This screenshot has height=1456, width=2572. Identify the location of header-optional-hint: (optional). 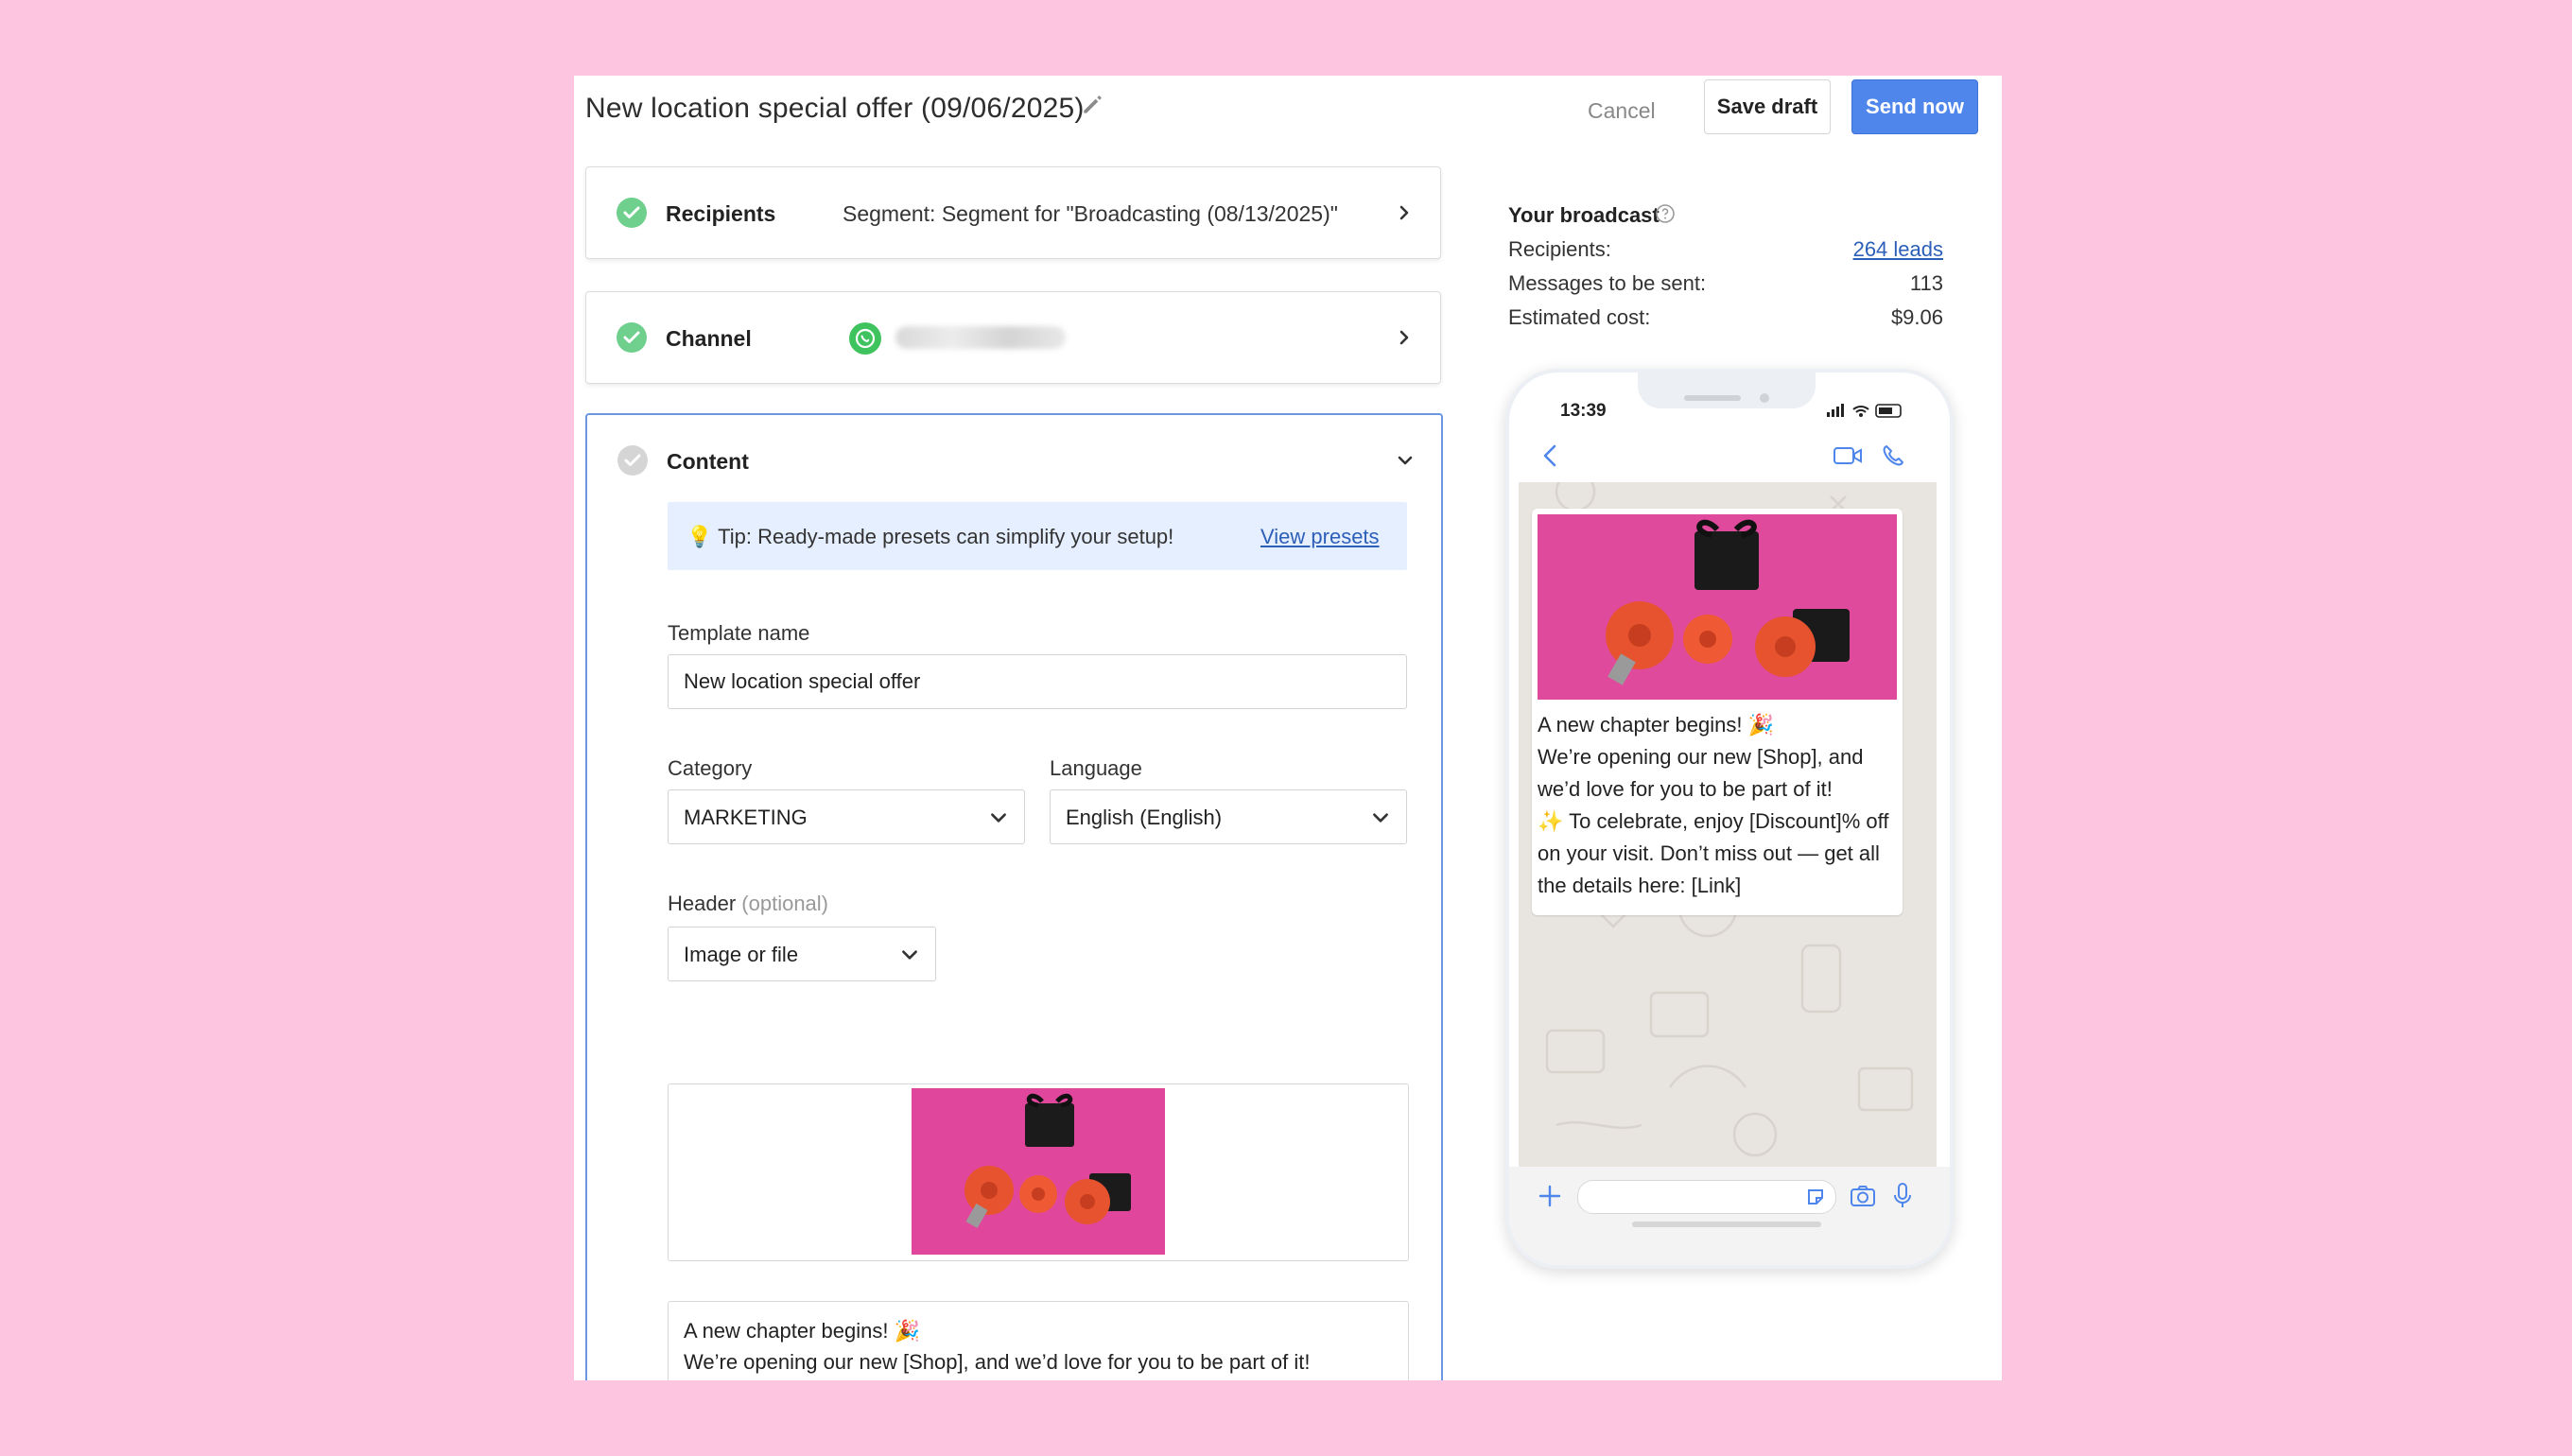
(784, 903).